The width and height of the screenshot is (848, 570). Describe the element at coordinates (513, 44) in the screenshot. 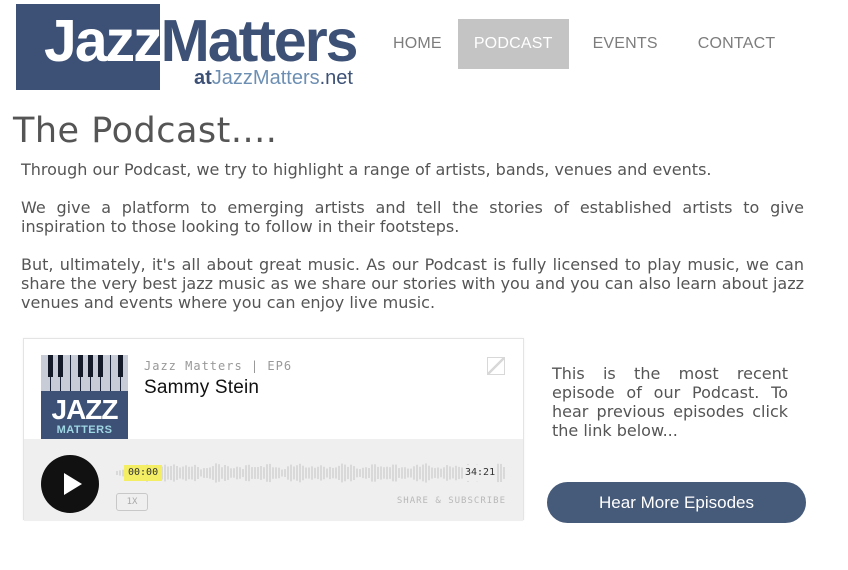

I see `nav-podcast: PODCAST` at that location.